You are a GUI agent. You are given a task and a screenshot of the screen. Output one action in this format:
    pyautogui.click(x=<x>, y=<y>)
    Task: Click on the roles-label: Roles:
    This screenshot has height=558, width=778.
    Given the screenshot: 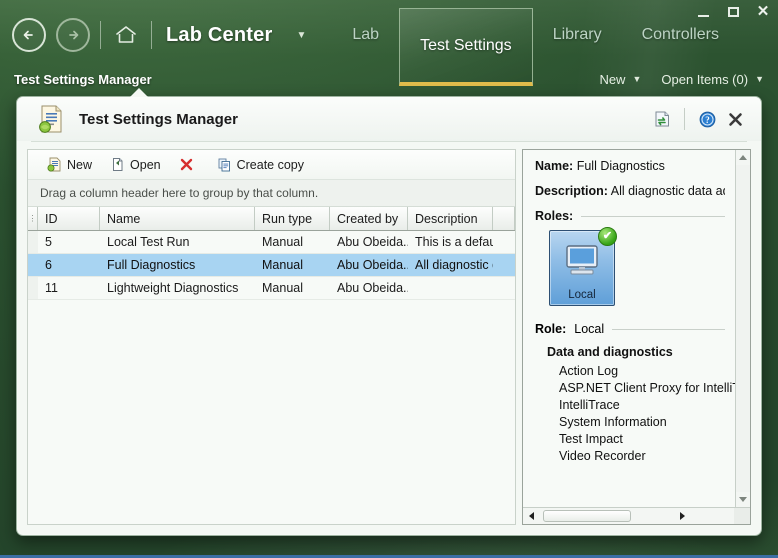 What is the action you would take?
    pyautogui.click(x=554, y=216)
    